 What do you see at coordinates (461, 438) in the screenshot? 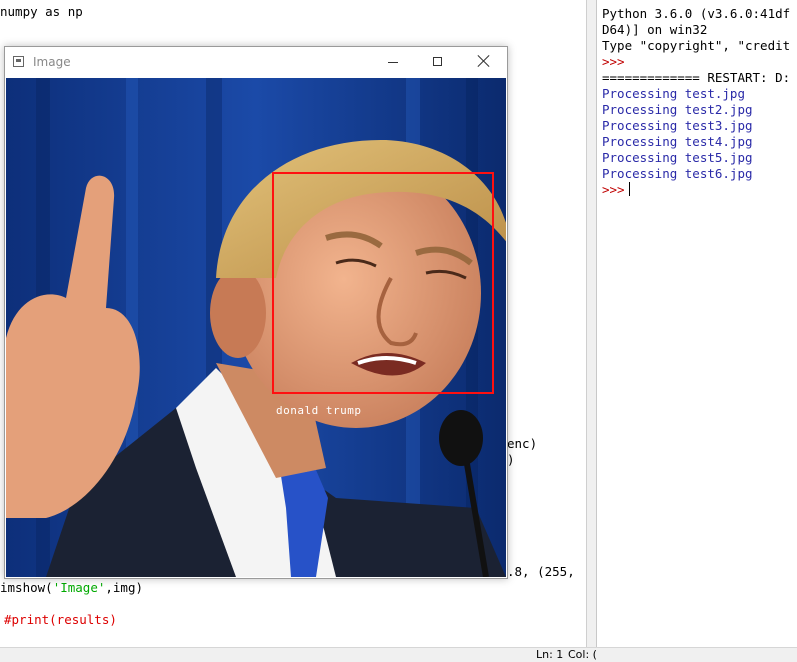
I see `microphone` at bounding box center [461, 438].